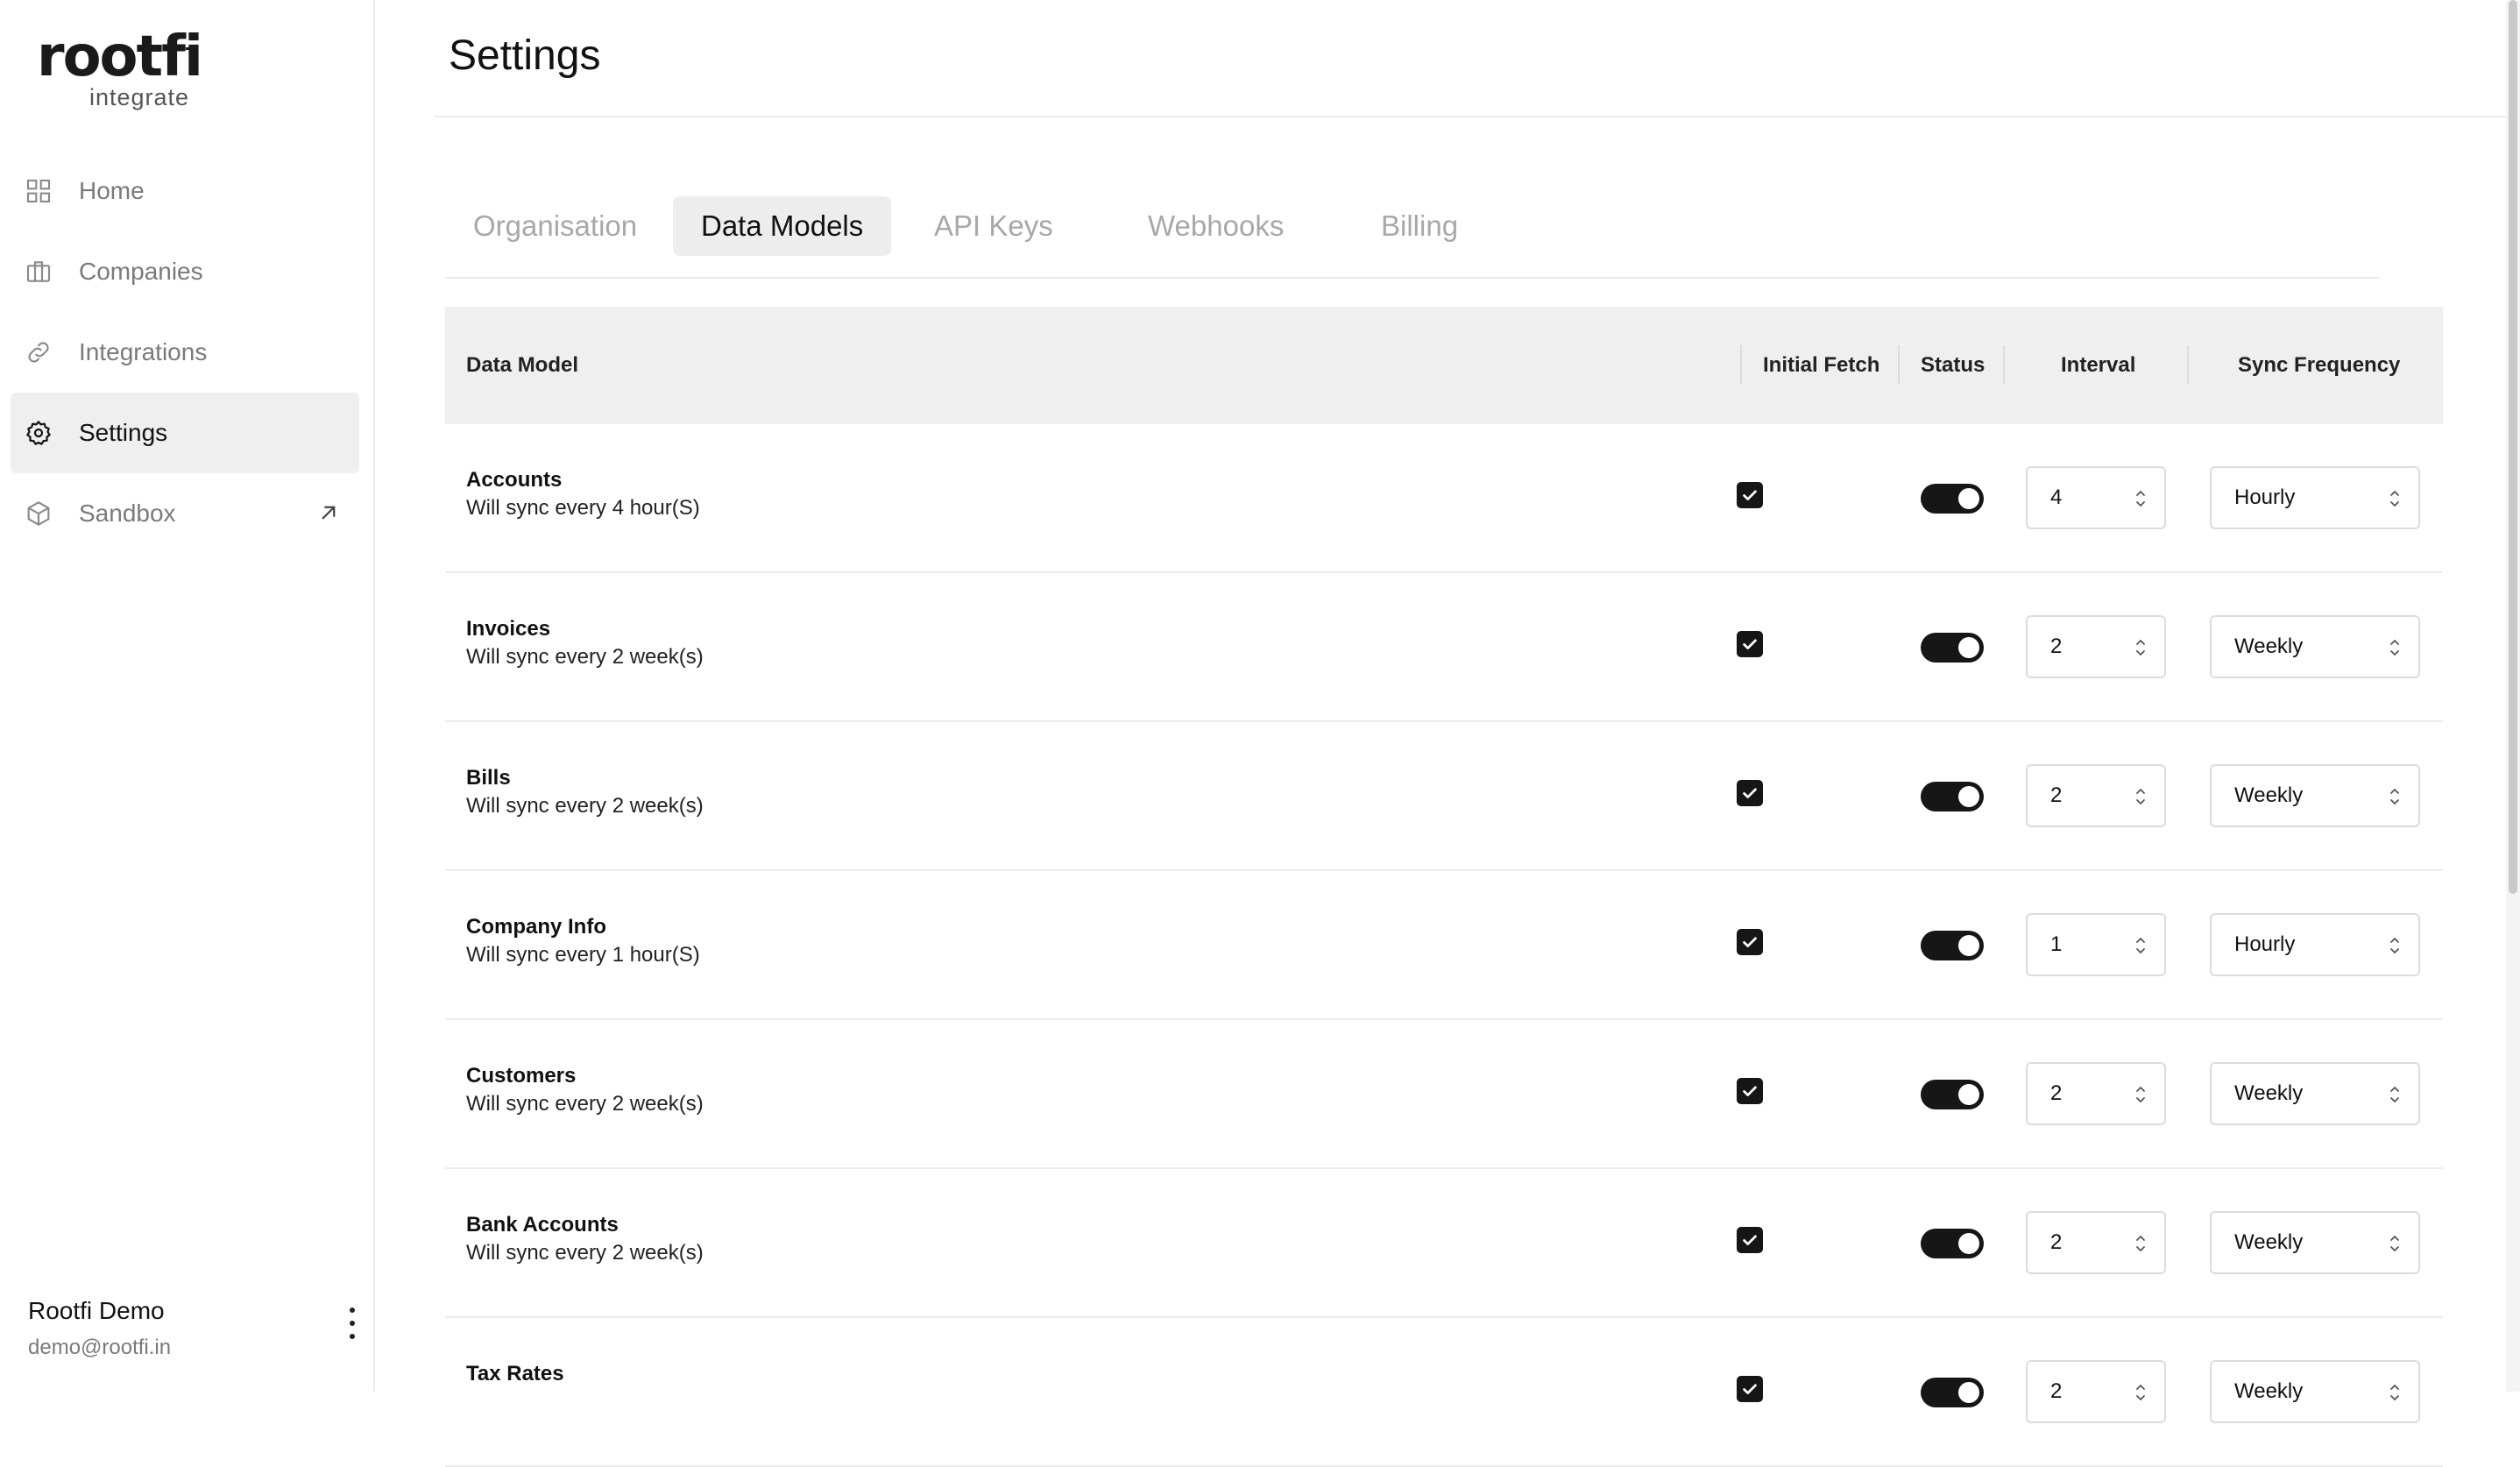 This screenshot has height=1467, width=2520. I want to click on sidebar-item-settings: Settings, so click(185, 433).